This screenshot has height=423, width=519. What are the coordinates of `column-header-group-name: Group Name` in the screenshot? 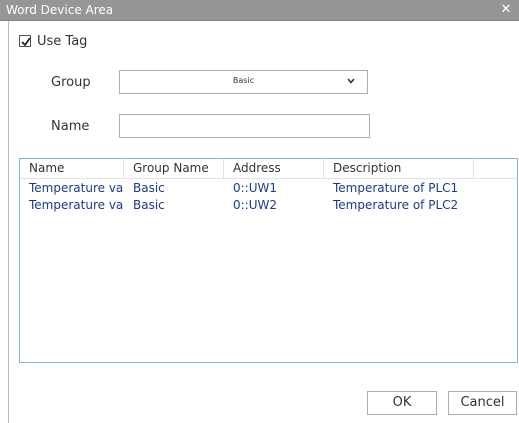 It's located at (174, 168).